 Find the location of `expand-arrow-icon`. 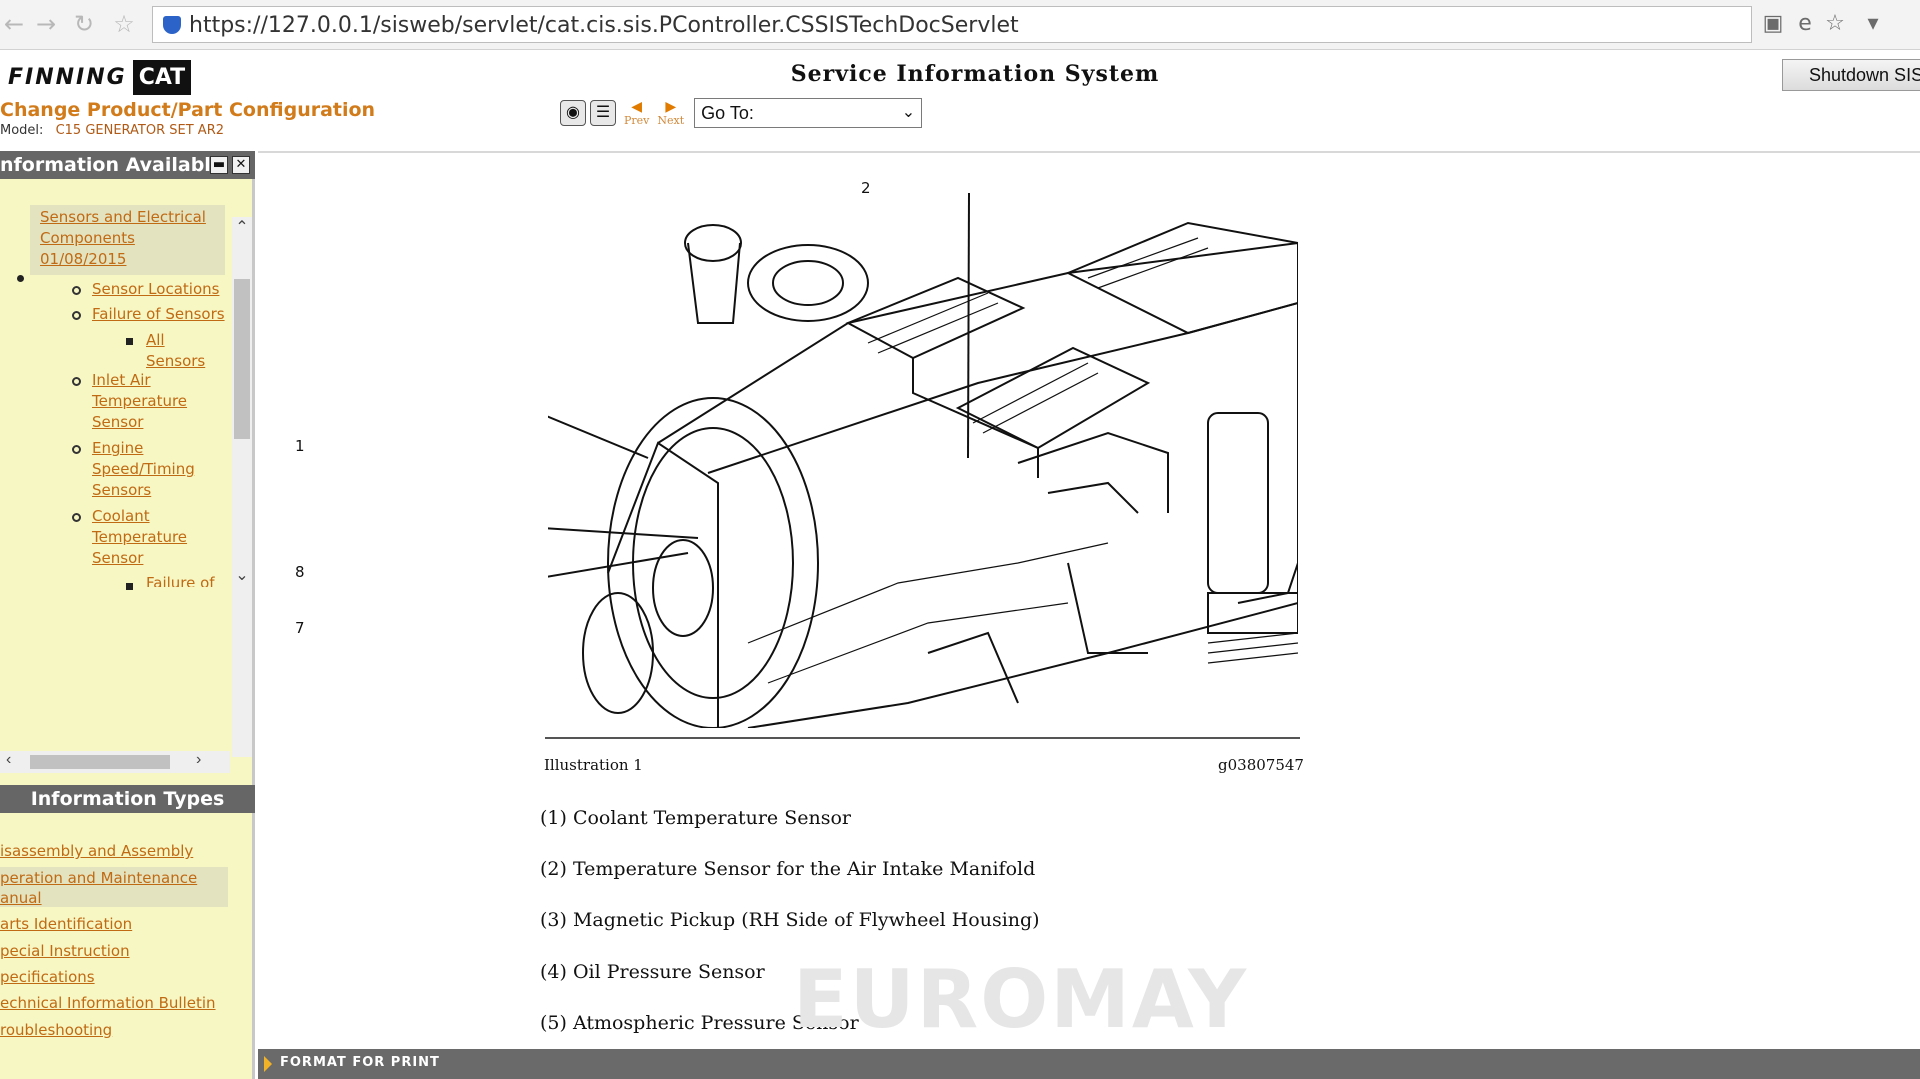

expand-arrow-icon is located at coordinates (268, 1064).